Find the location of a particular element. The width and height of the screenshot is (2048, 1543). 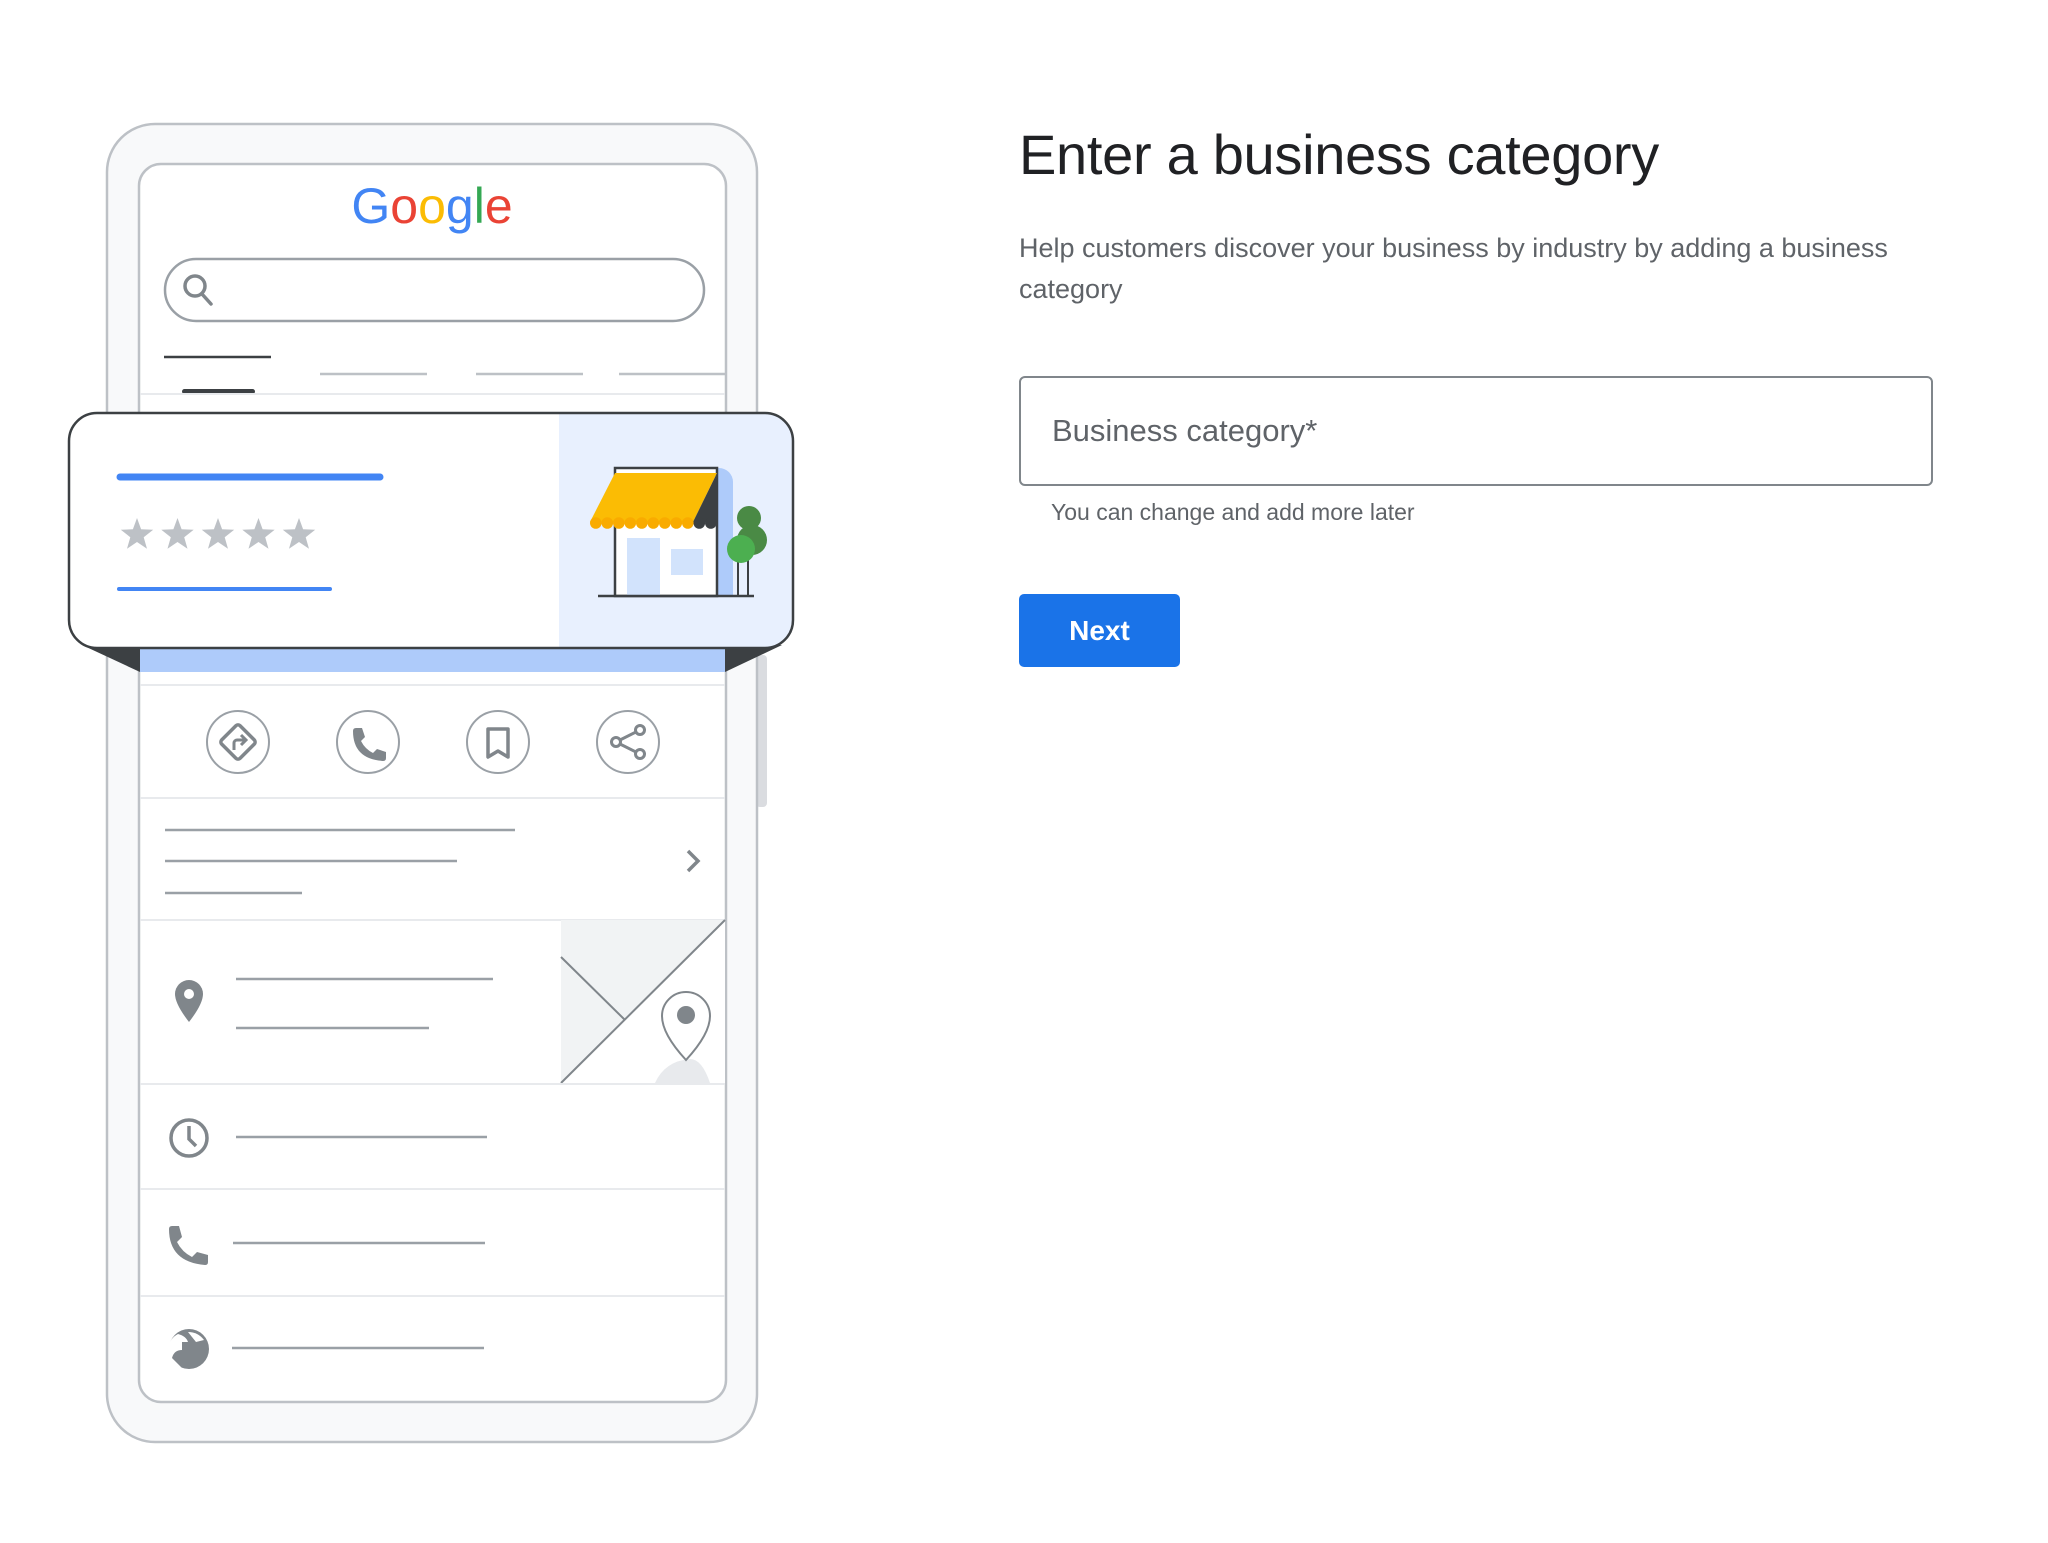

logo-letter: e is located at coordinates (499, 206).